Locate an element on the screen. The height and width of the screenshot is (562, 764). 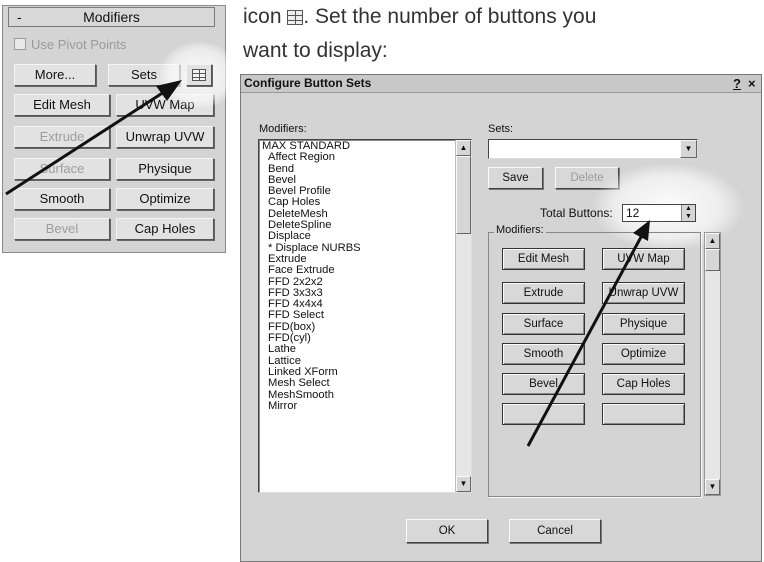
instruction-part2: . Set the number of buttons you is located at coordinates (450, 16).